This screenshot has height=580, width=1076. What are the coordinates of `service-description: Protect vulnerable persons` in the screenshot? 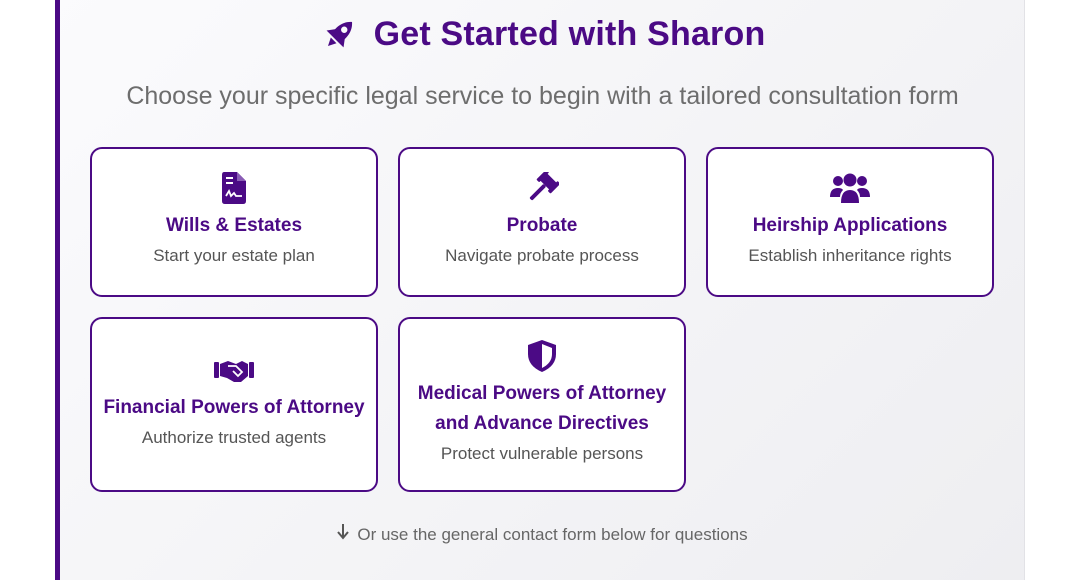 It's located at (542, 453).